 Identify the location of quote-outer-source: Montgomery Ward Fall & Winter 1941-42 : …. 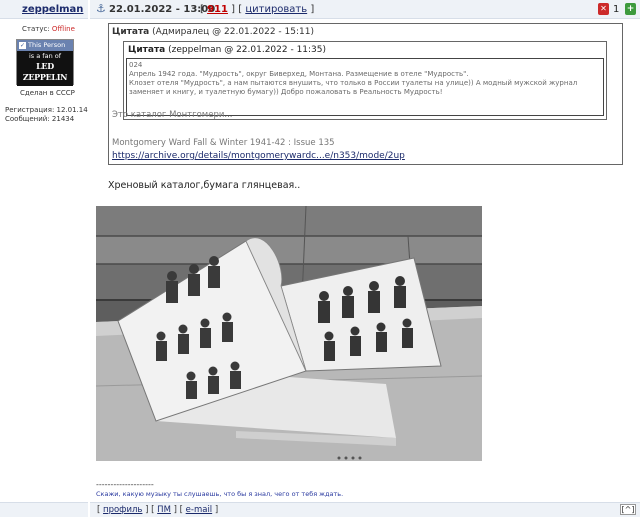
(223, 143).